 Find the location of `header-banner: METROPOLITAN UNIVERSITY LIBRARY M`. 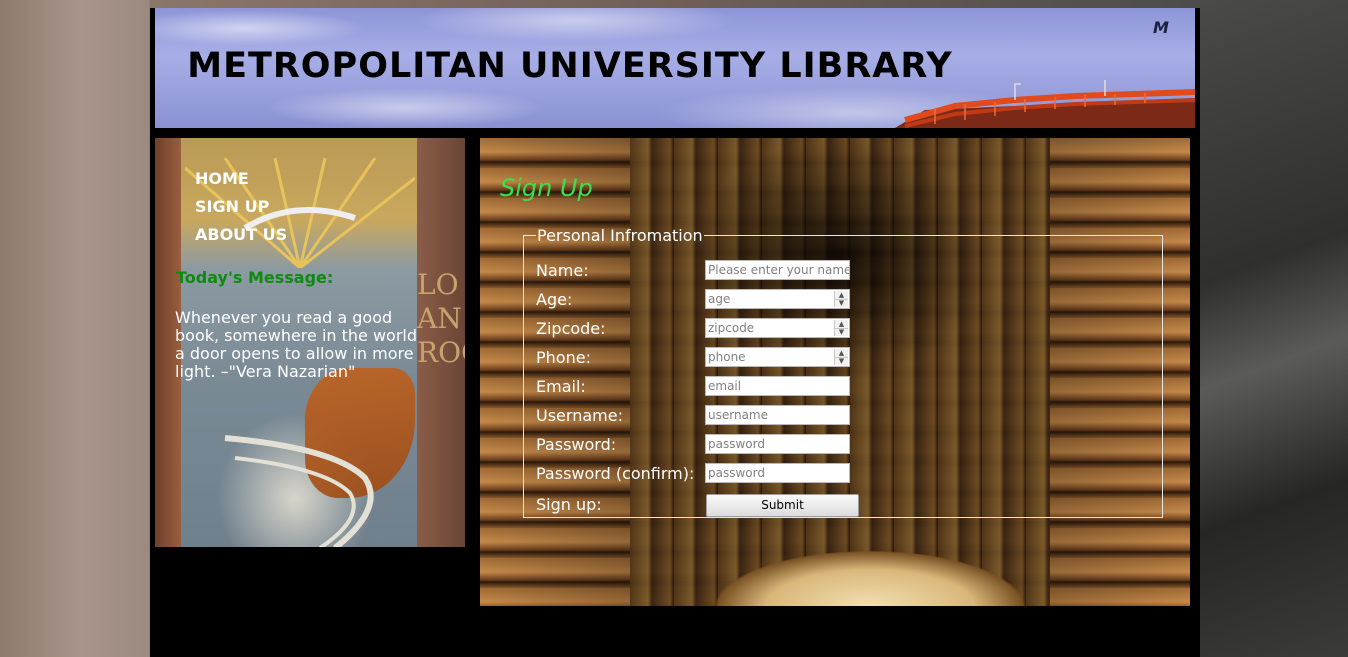

header-banner: METROPOLITAN UNIVERSITY LIBRARY M is located at coordinates (675, 68).